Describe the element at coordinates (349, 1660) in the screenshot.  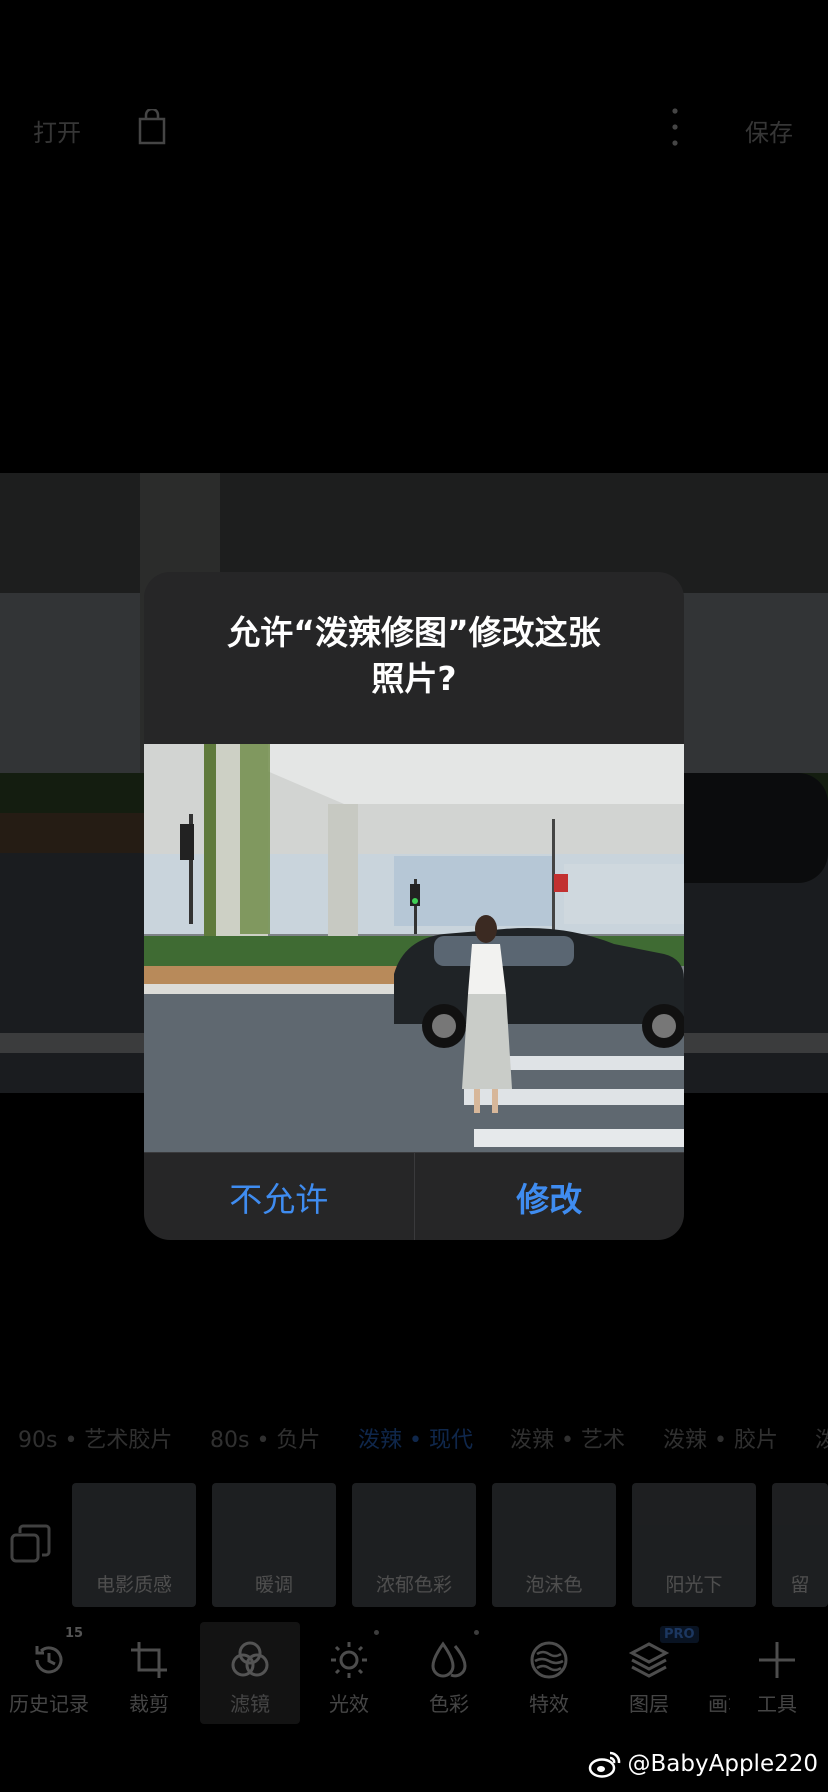
I see `light-icon` at that location.